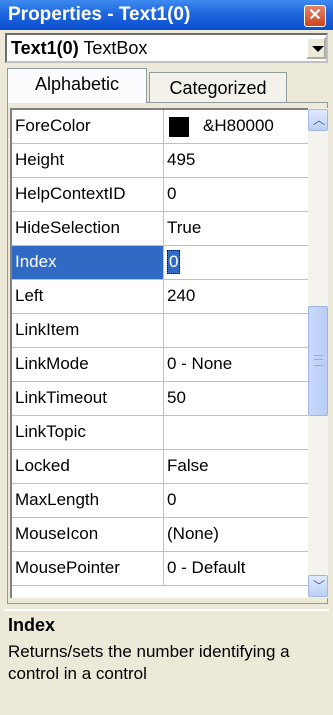 The height and width of the screenshot is (715, 333). Describe the element at coordinates (113, 48) in the screenshot. I see `object-type: TextBox` at that location.